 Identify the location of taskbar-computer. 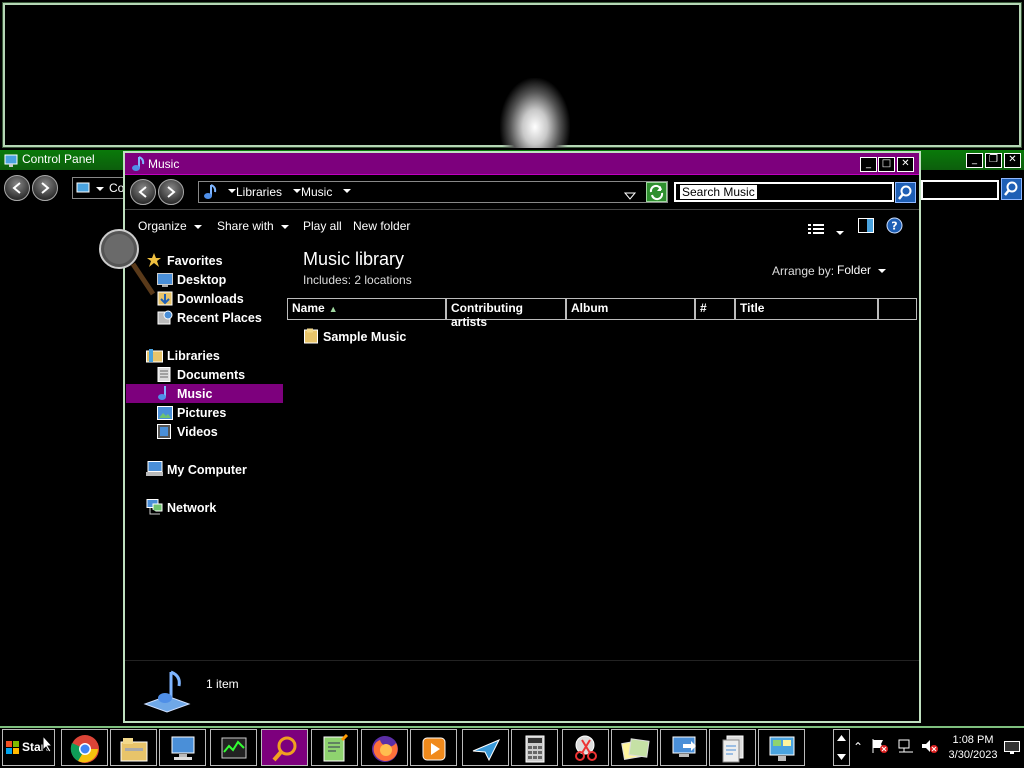
(182, 747).